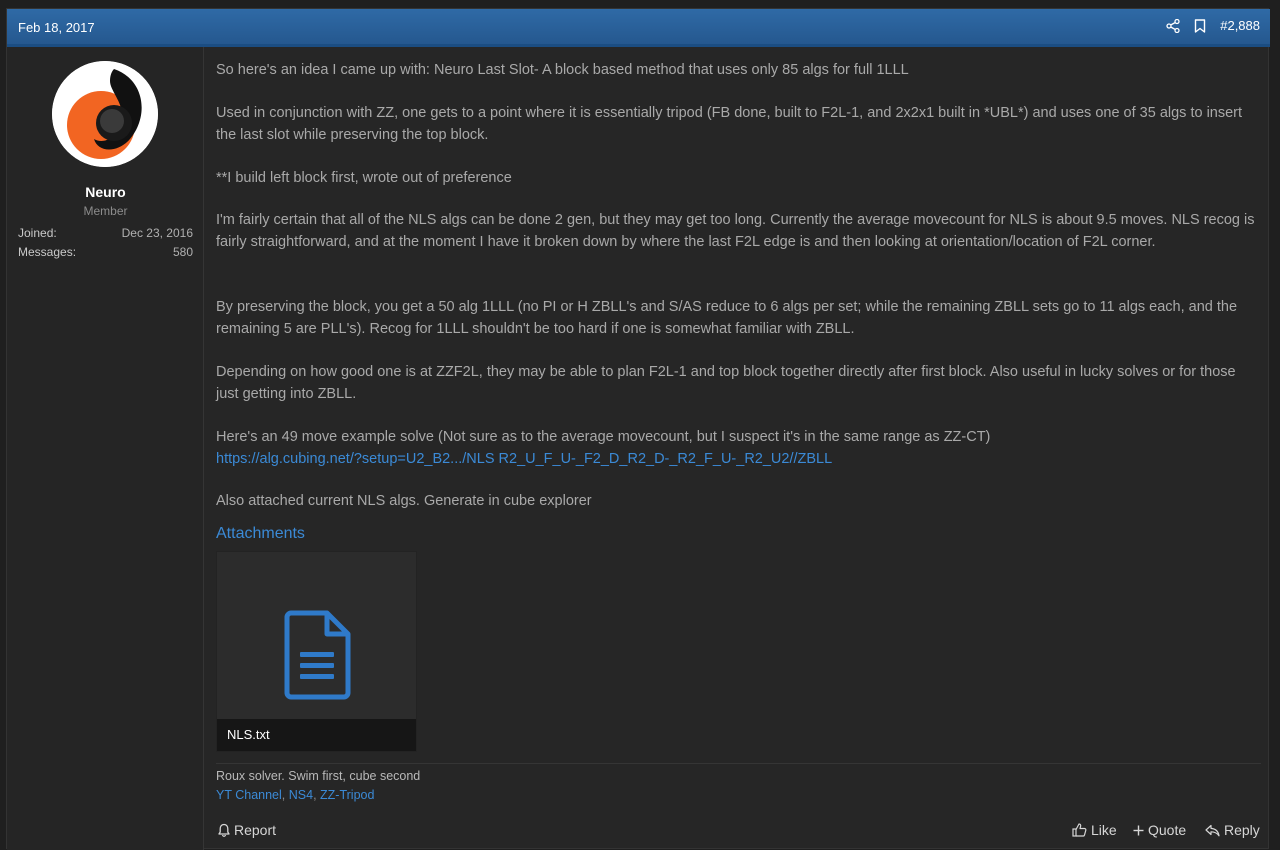  I want to click on bell-icon, so click(224, 830).